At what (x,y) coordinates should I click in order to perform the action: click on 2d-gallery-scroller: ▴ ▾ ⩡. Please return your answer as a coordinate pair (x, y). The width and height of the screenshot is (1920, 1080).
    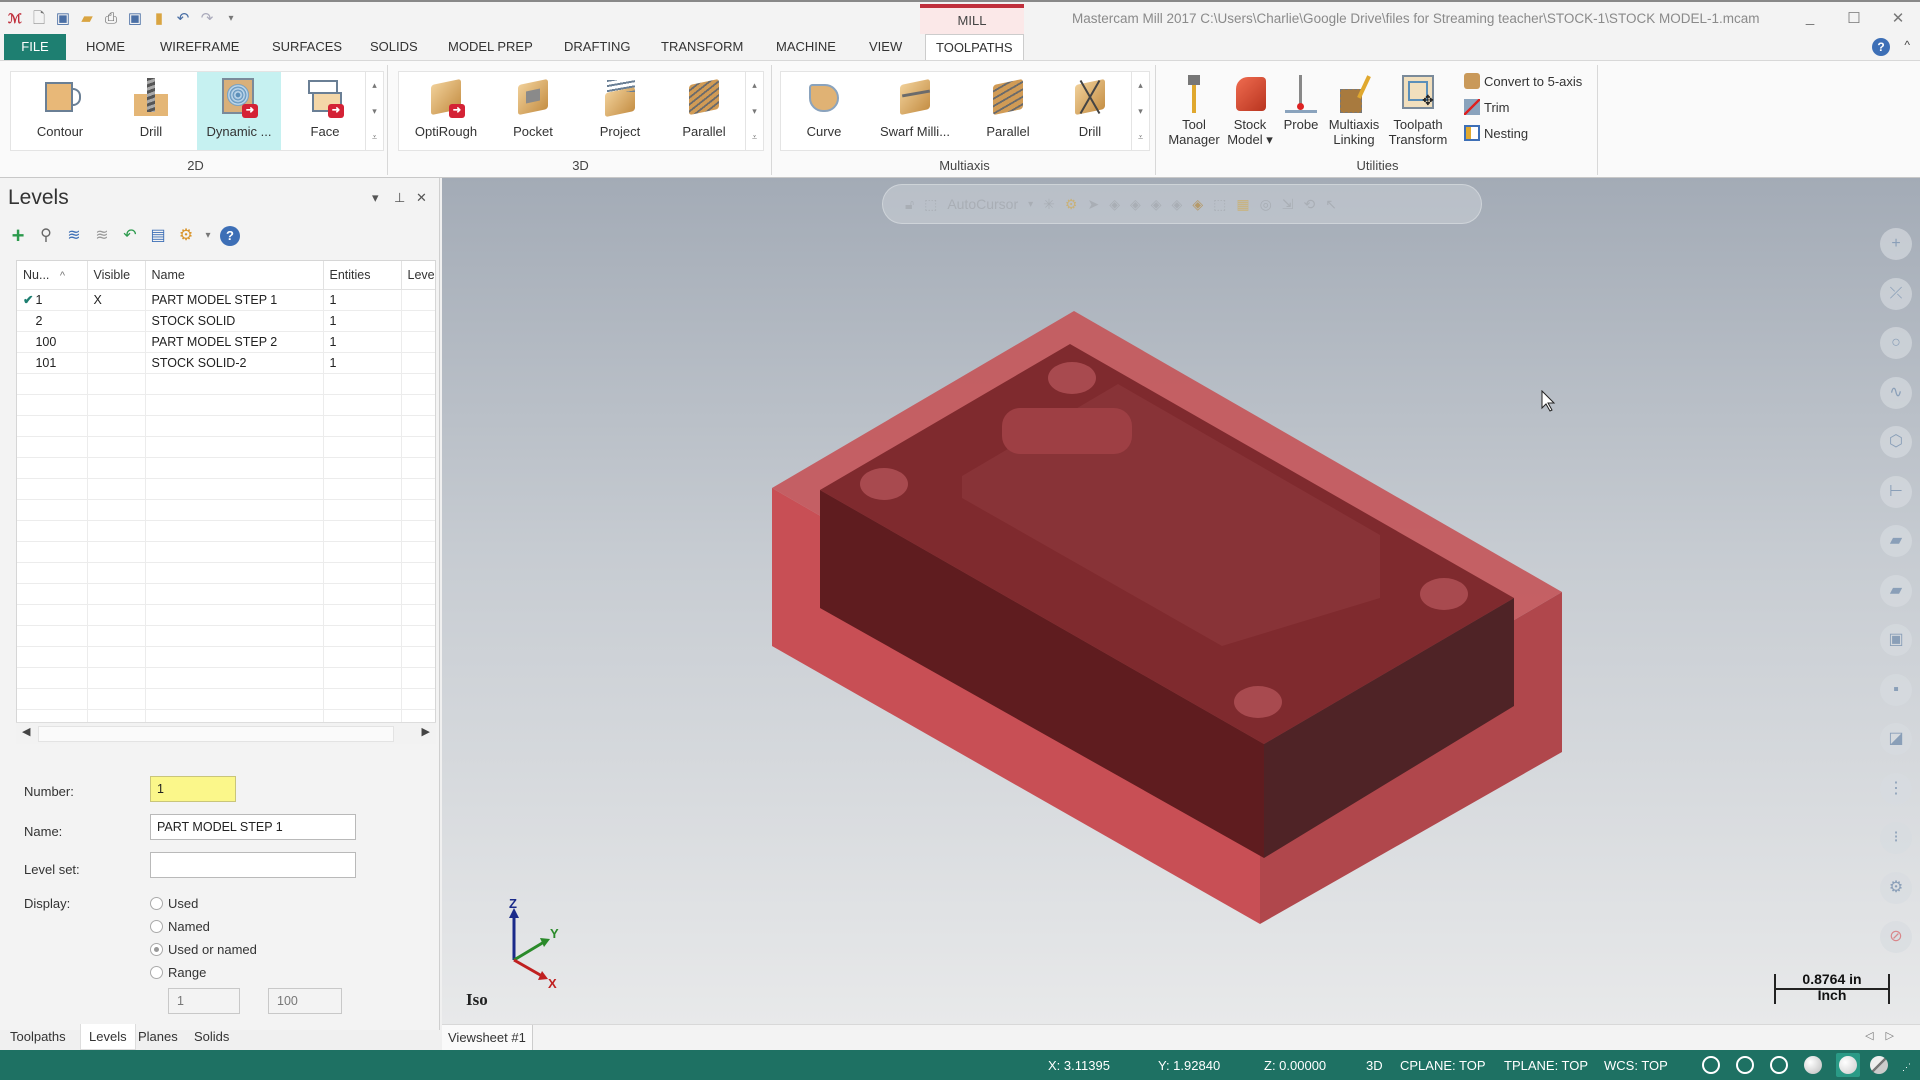
    Looking at the image, I should click on (374, 111).